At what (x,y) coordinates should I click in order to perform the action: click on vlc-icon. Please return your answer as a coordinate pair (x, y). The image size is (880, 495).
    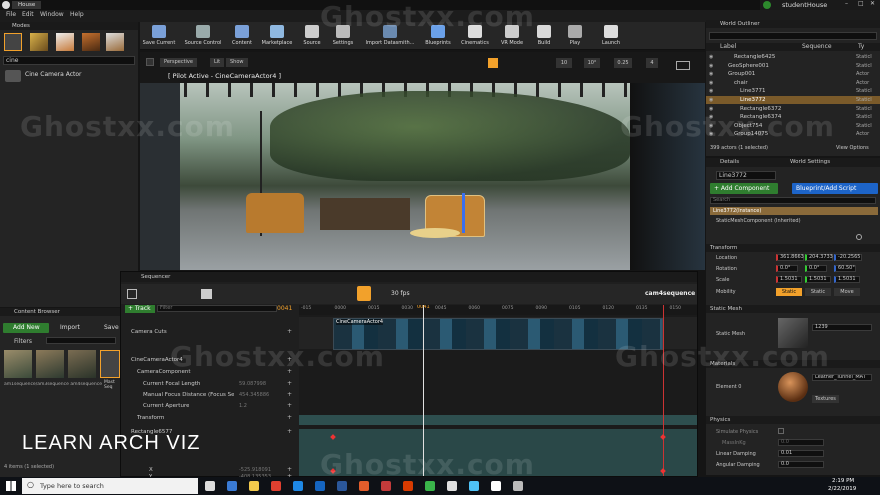
    Looking at the image, I should click on (474, 486).